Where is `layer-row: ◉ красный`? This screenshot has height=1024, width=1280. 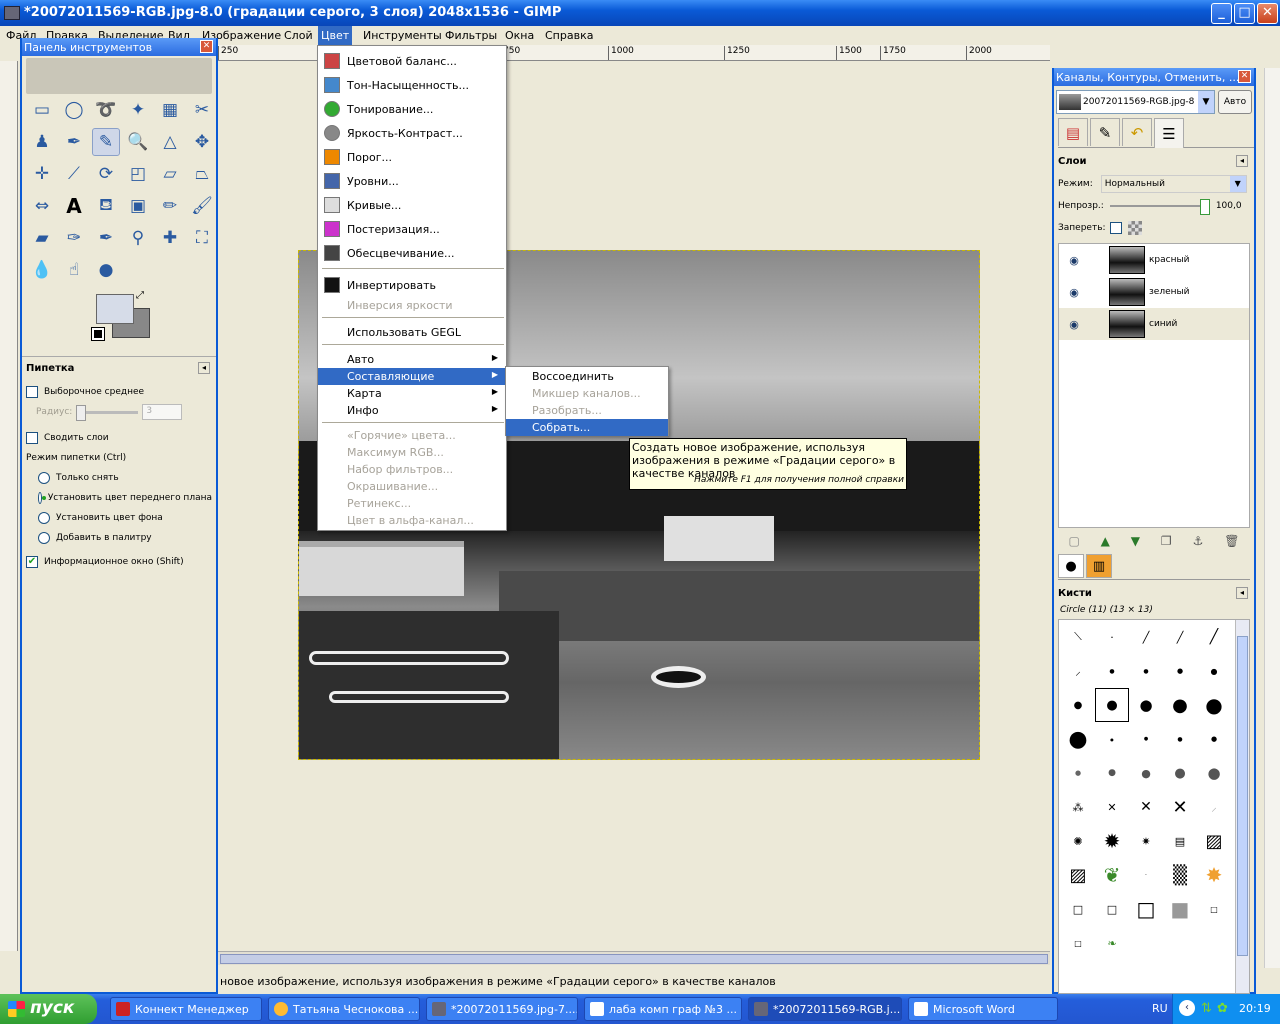 layer-row: ◉ красный is located at coordinates (1154, 260).